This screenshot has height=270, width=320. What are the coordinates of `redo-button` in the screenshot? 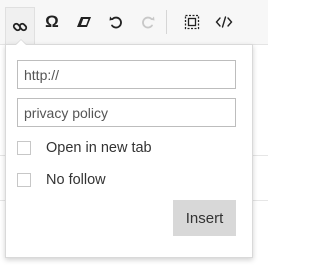 It's located at (148, 22).